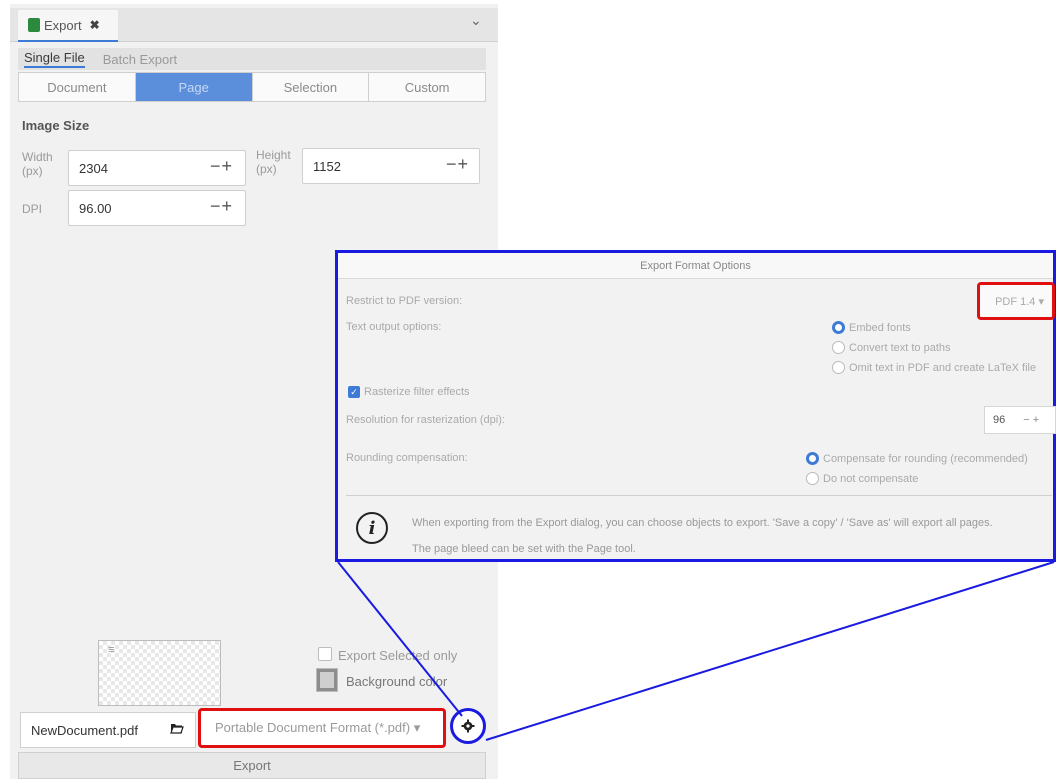 The height and width of the screenshot is (779, 1056). Describe the element at coordinates (140, 59) in the screenshot. I see `tab-batch-export: Batch Export` at that location.